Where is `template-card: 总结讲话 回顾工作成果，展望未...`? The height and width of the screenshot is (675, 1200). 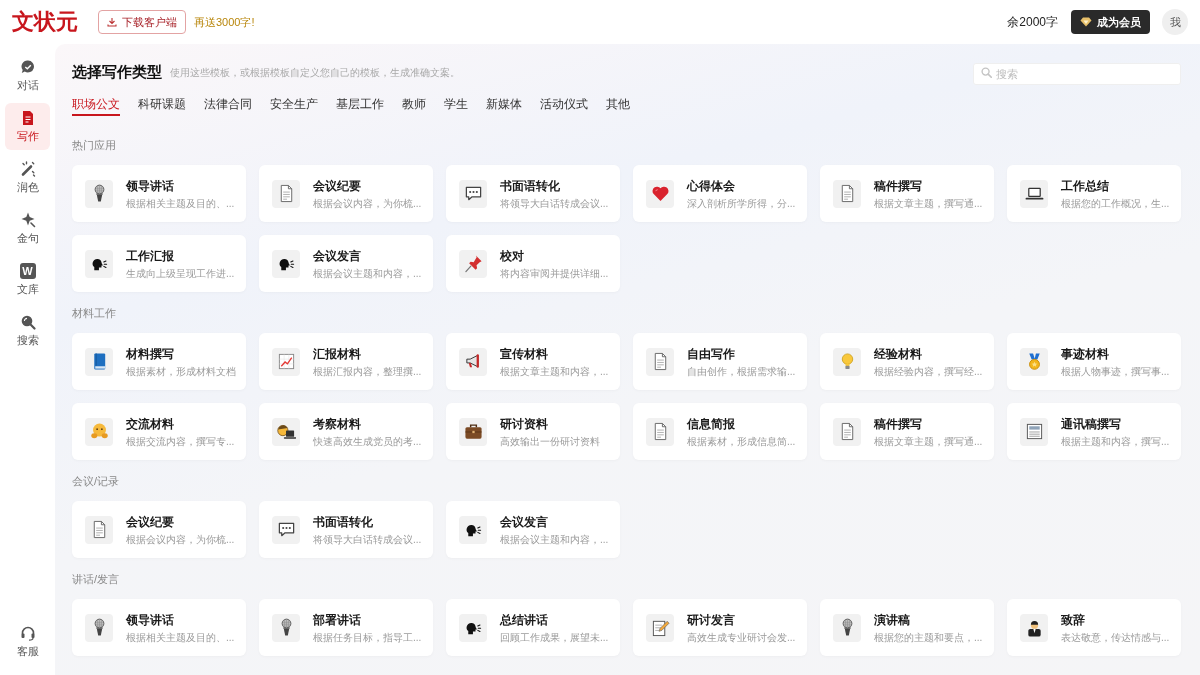 template-card: 总结讲话 回顾工作成果，展望未... is located at coordinates (533, 627).